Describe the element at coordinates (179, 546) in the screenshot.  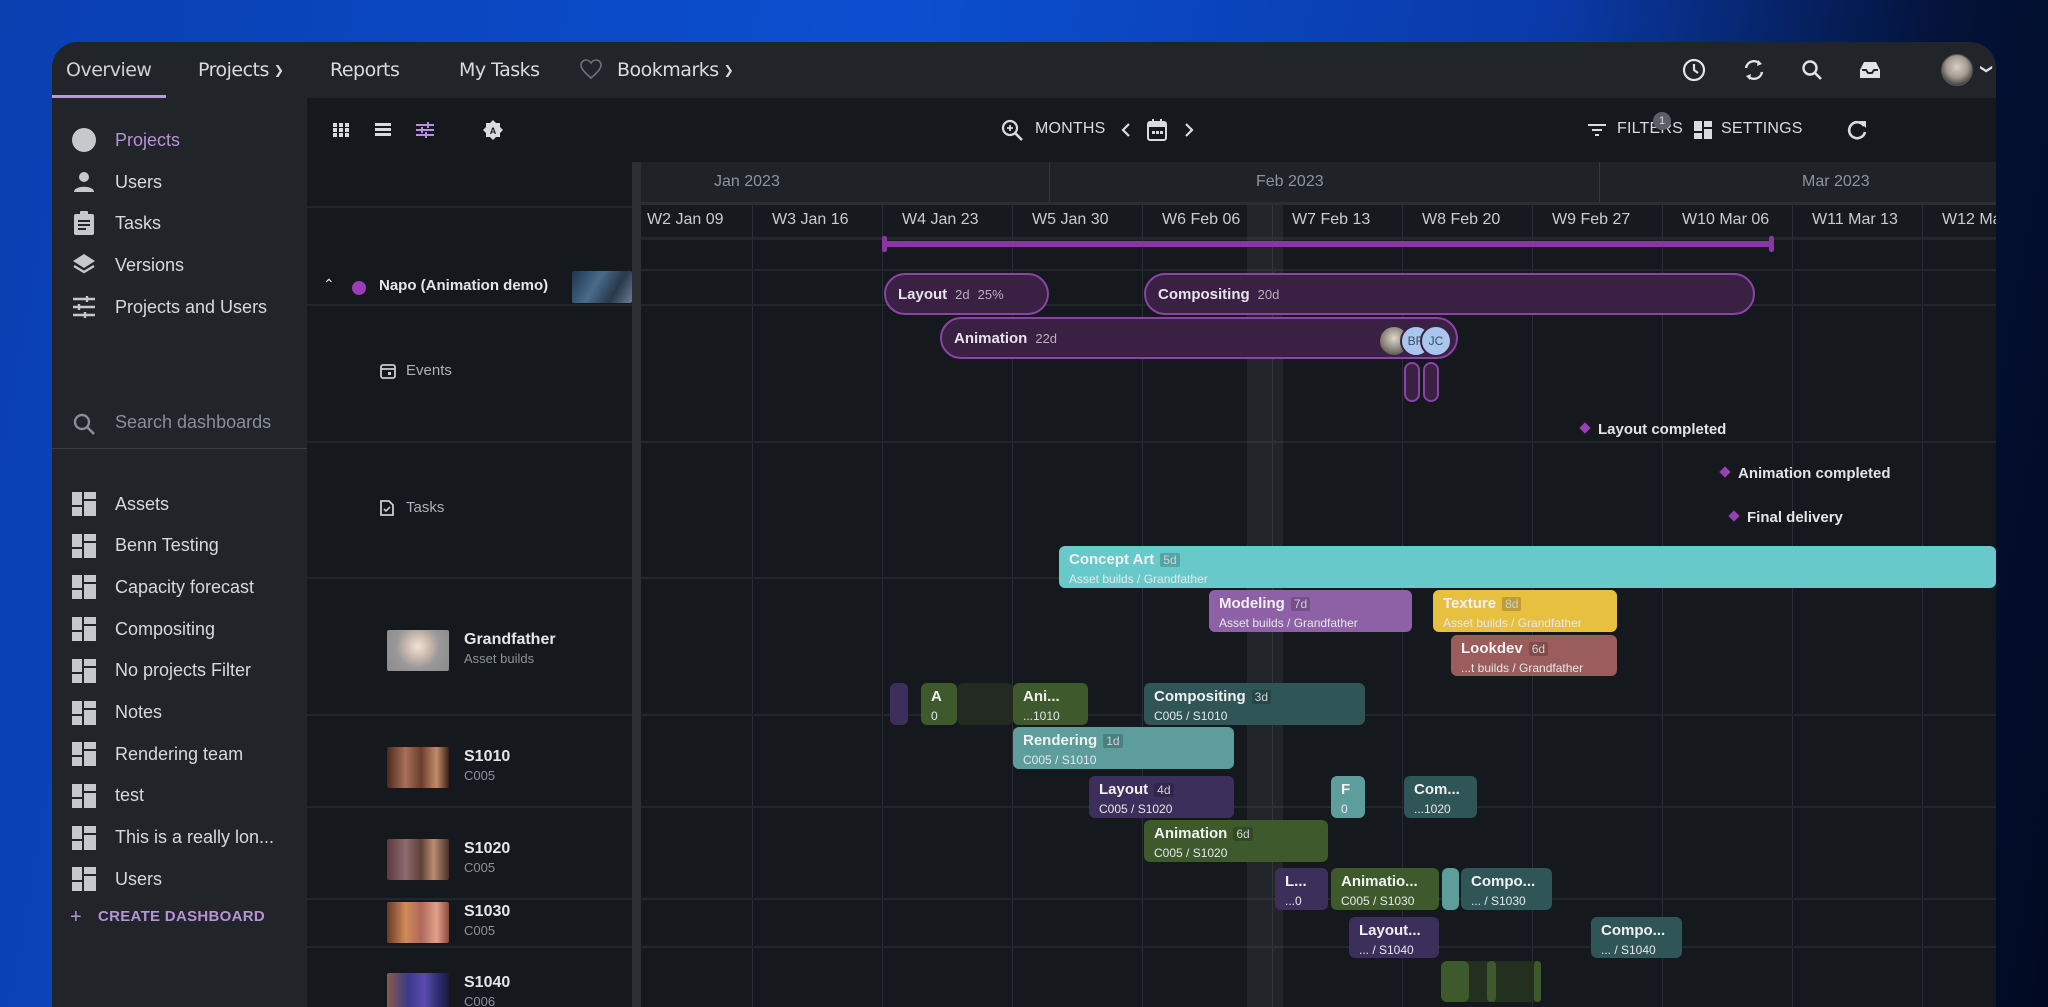
I see `sidebar-dashboard-item: Benn Testing` at that location.